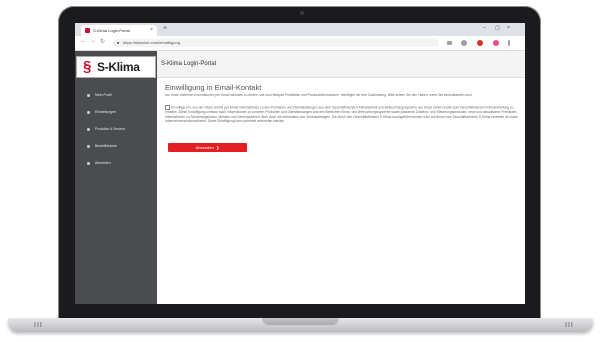 This screenshot has height=342, width=601. I want to click on profile-avatar, so click(496, 43).